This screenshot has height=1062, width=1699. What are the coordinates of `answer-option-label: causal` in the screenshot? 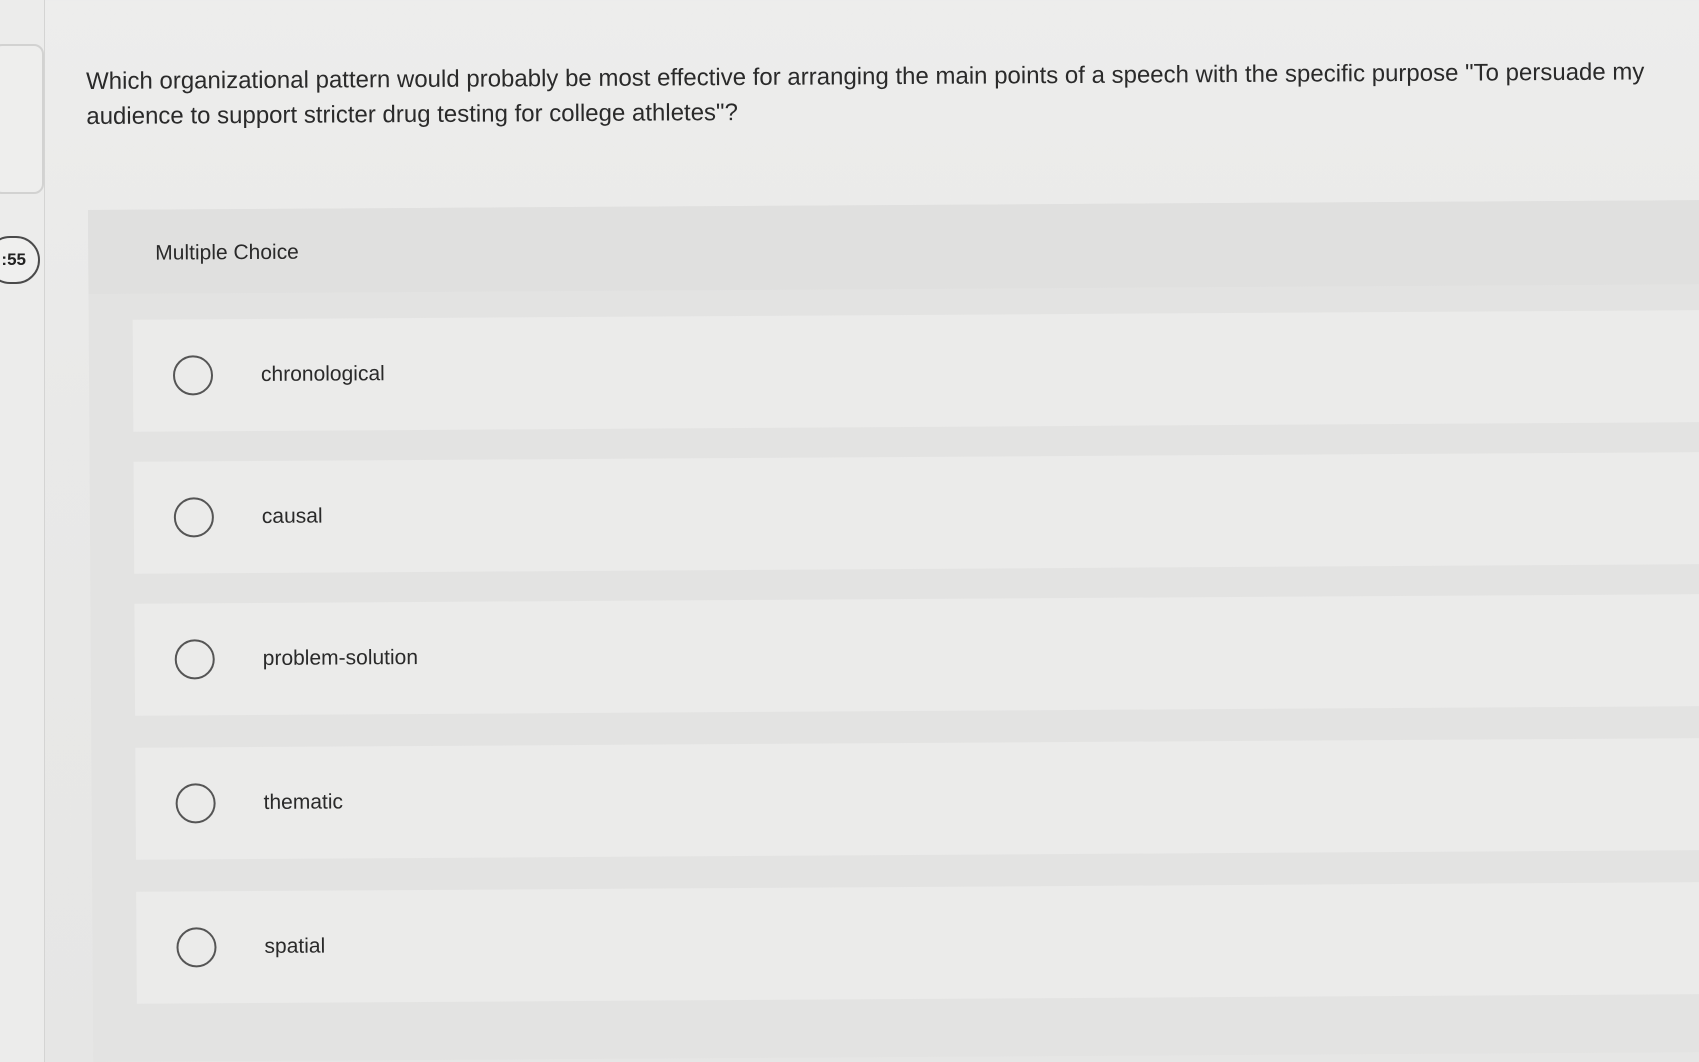 It's located at (292, 516).